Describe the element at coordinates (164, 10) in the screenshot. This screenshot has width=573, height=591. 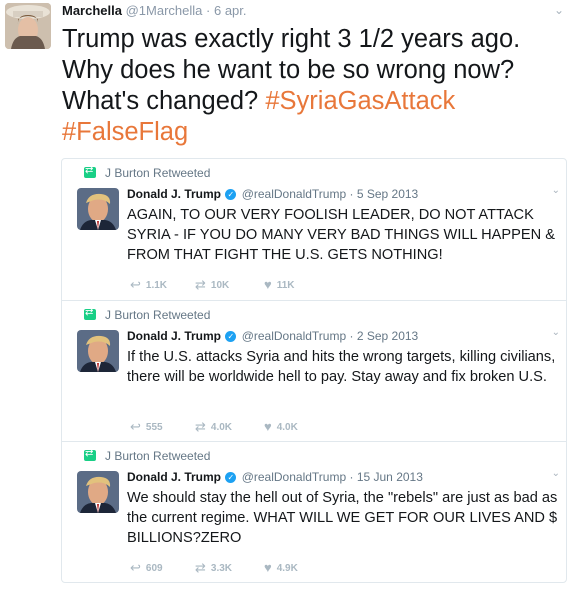
I see `author-handle: @1Marchella` at that location.